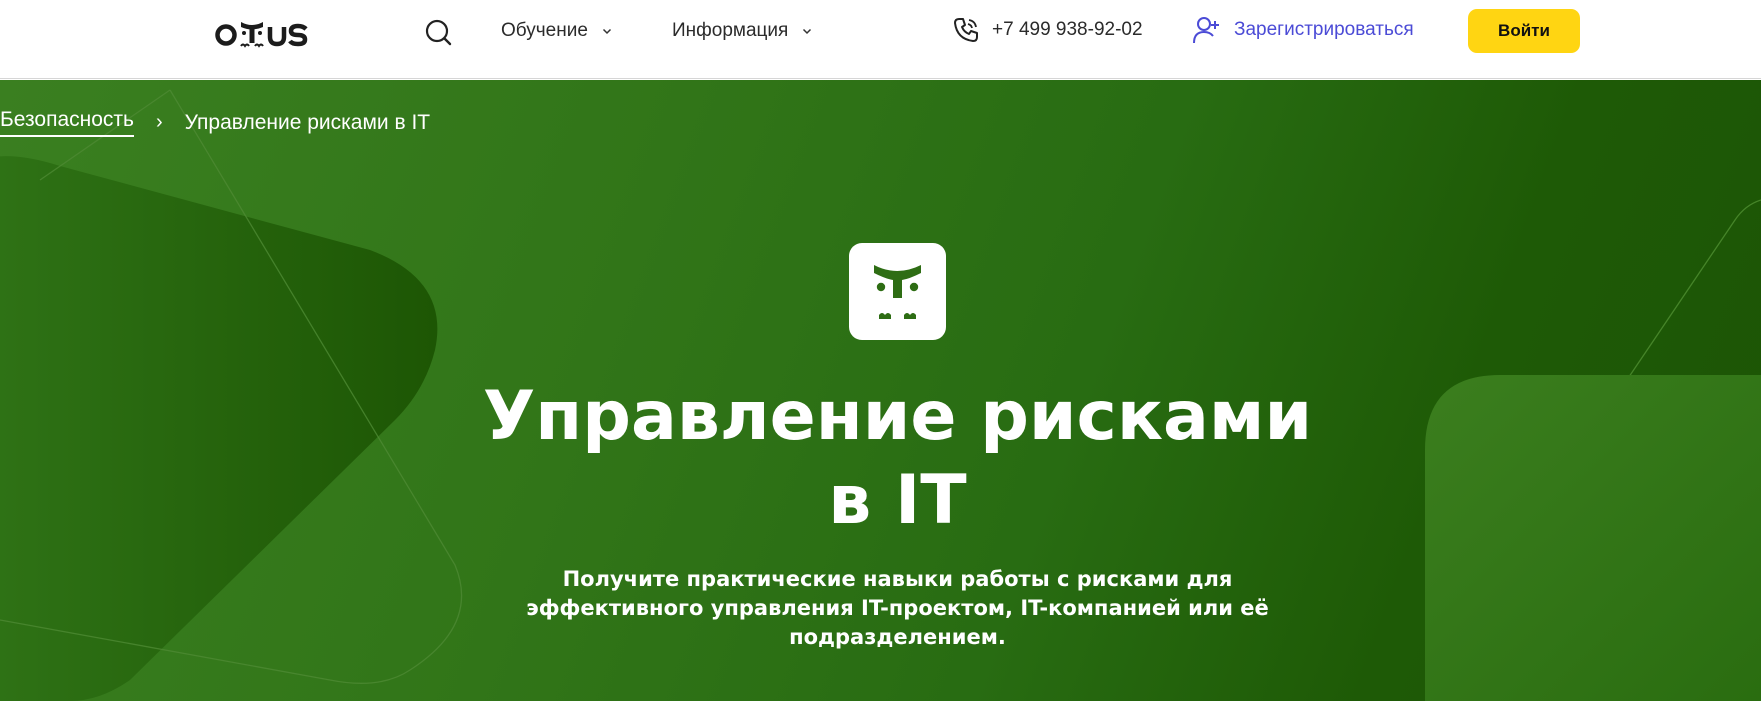 The image size is (1761, 701). What do you see at coordinates (1324, 29) in the screenshot?
I see `register-label: Зарегистрироваться` at bounding box center [1324, 29].